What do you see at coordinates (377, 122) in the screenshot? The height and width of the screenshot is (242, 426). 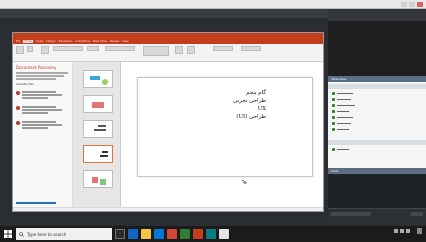 I see `attendees-panel: Attendees` at bounding box center [377, 122].